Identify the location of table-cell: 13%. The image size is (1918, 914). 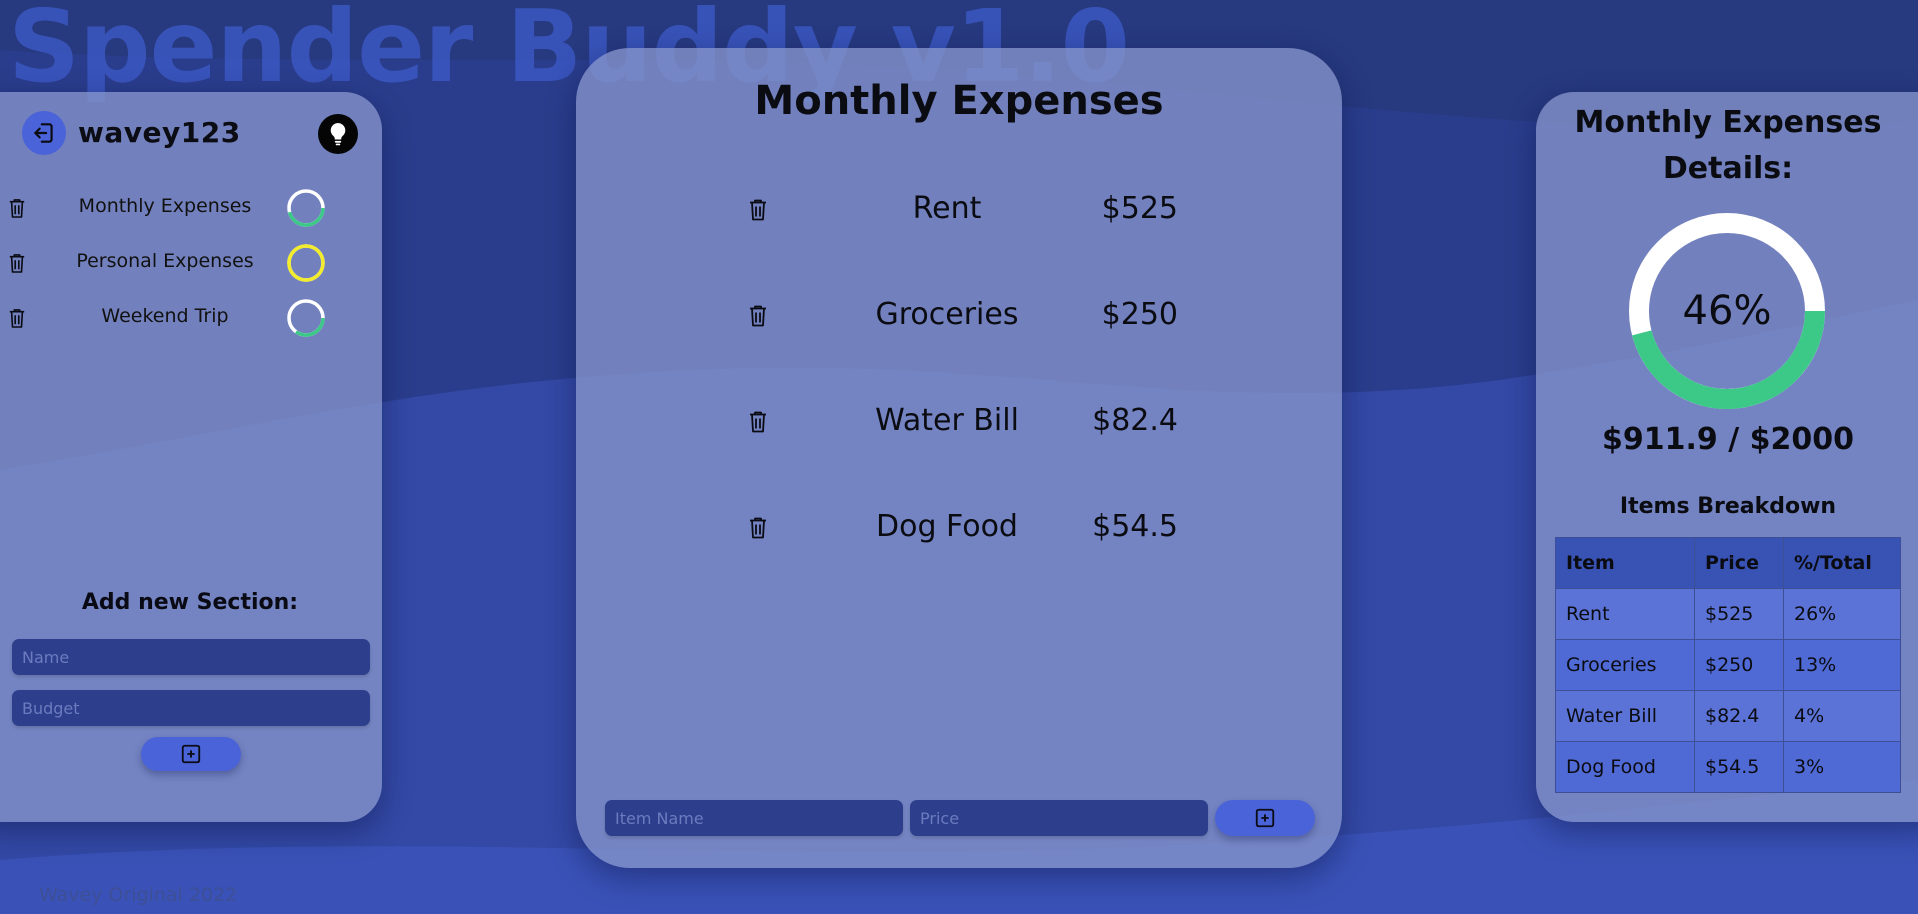
(1842, 665).